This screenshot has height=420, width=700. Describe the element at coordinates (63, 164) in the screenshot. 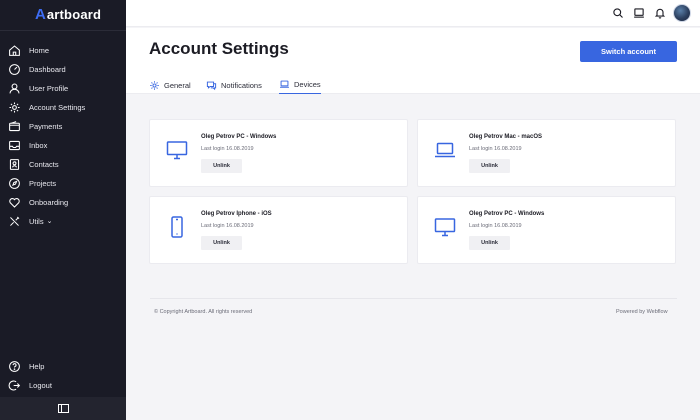

I see `sidebar-item-contacts: Contacts` at that location.